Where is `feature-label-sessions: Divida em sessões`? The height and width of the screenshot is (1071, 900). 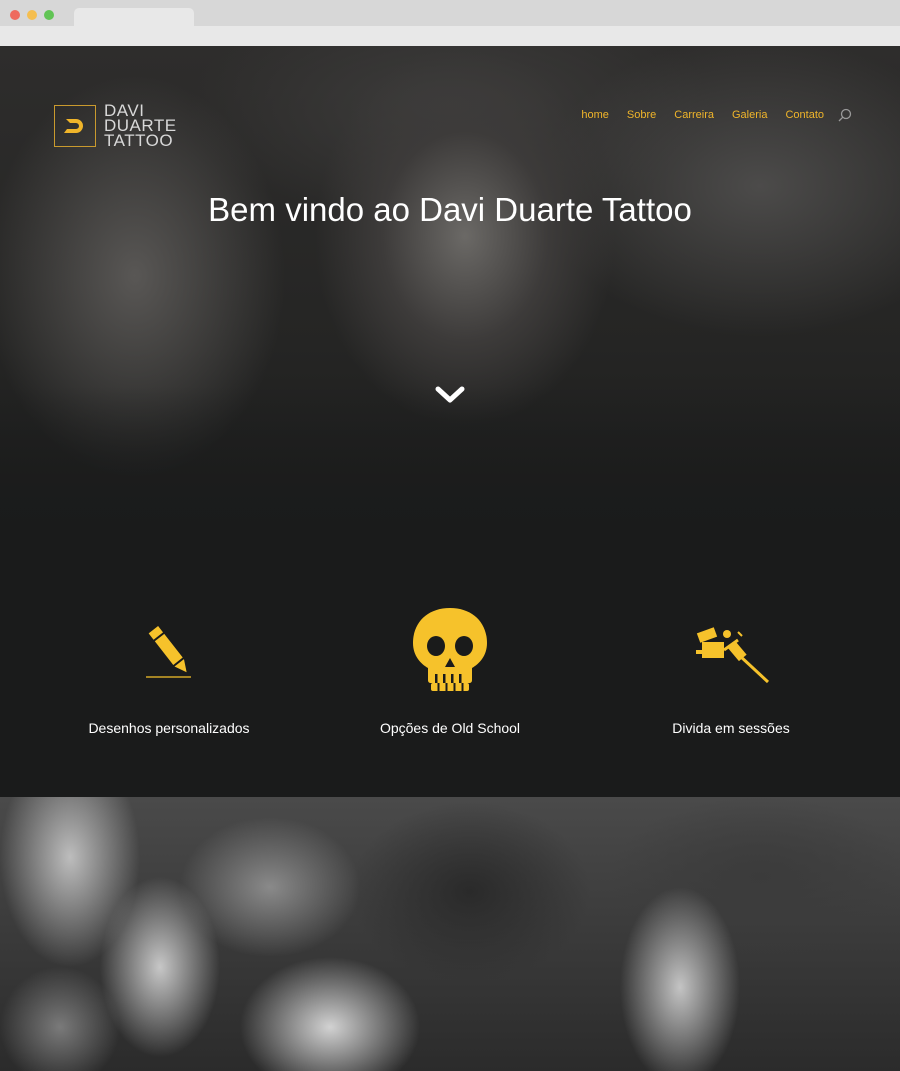 feature-label-sessions: Divida em sessões is located at coordinates (731, 728).